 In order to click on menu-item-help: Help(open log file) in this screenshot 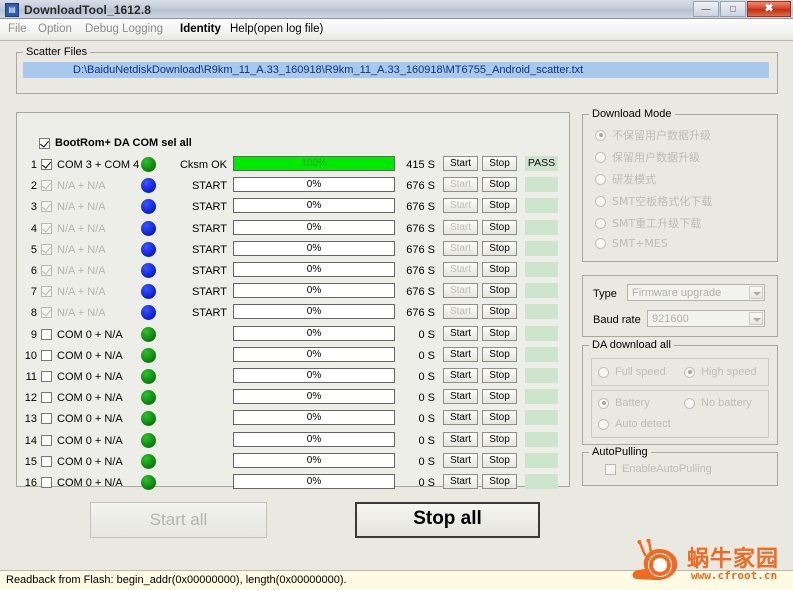, I will do `click(276, 29)`.